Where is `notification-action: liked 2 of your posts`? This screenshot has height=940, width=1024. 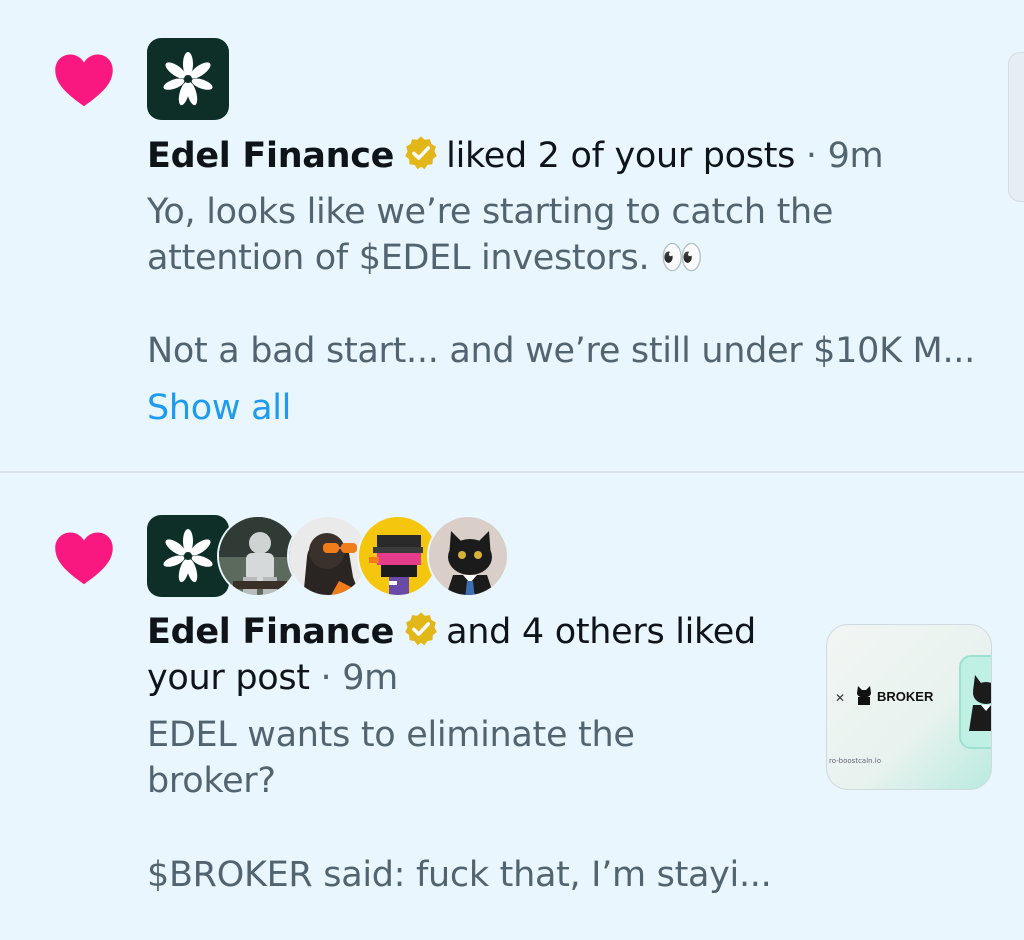
notification-action: liked 2 of your posts is located at coordinates (621, 156).